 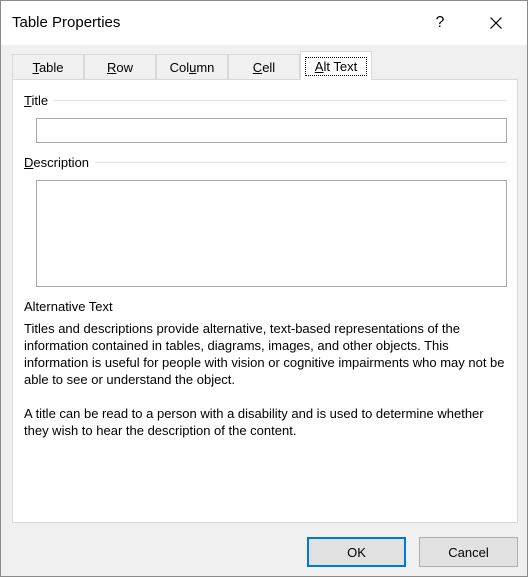 I want to click on alternative-text-heading: Alternative Text, so click(x=68, y=306).